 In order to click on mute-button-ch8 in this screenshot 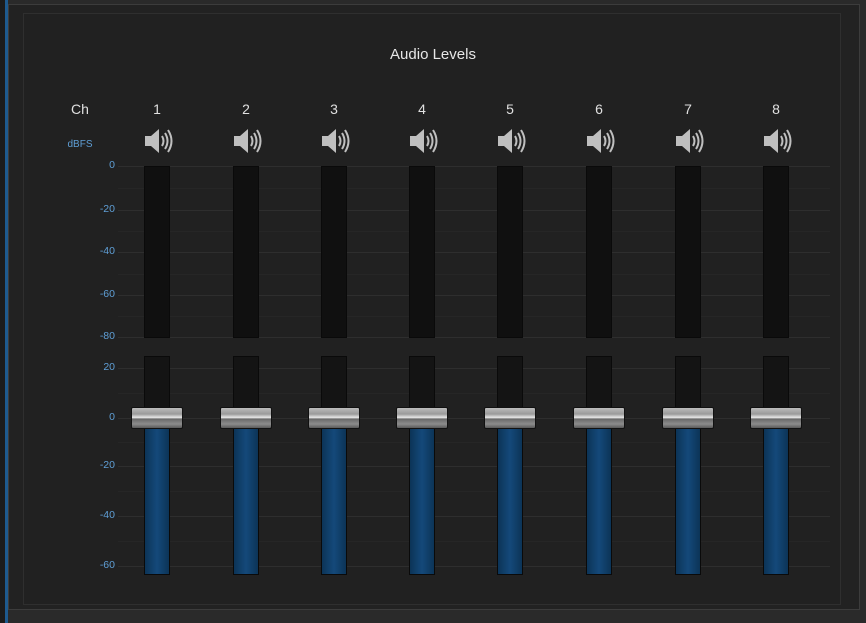, I will do `click(776, 141)`.